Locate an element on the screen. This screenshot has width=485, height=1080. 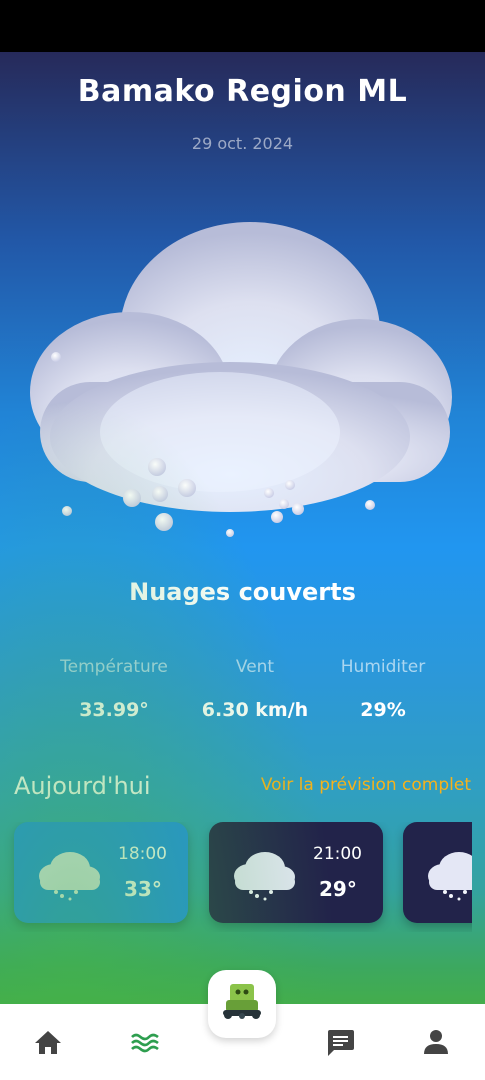
humidity-label: Humiditer is located at coordinates (383, 667).